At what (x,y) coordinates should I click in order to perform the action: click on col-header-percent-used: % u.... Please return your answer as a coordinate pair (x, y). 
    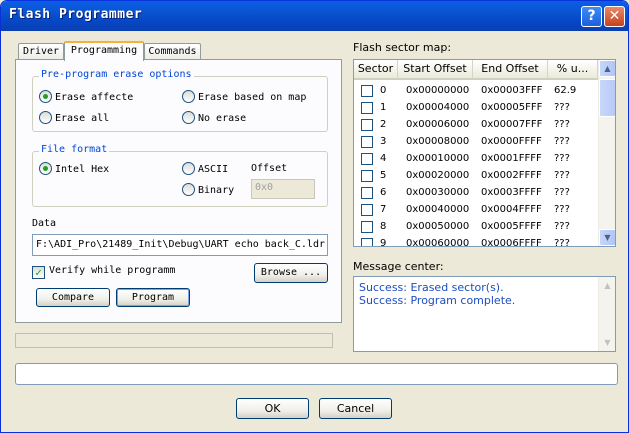
    Looking at the image, I should click on (573, 70).